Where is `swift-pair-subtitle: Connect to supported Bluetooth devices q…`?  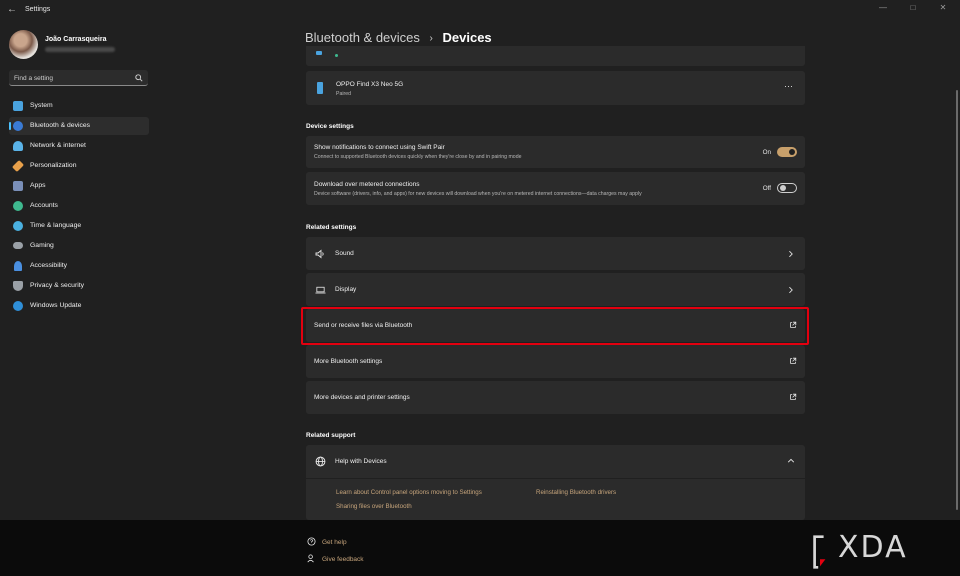
swift-pair-subtitle: Connect to supported Bluetooth devices q… is located at coordinates (418, 157).